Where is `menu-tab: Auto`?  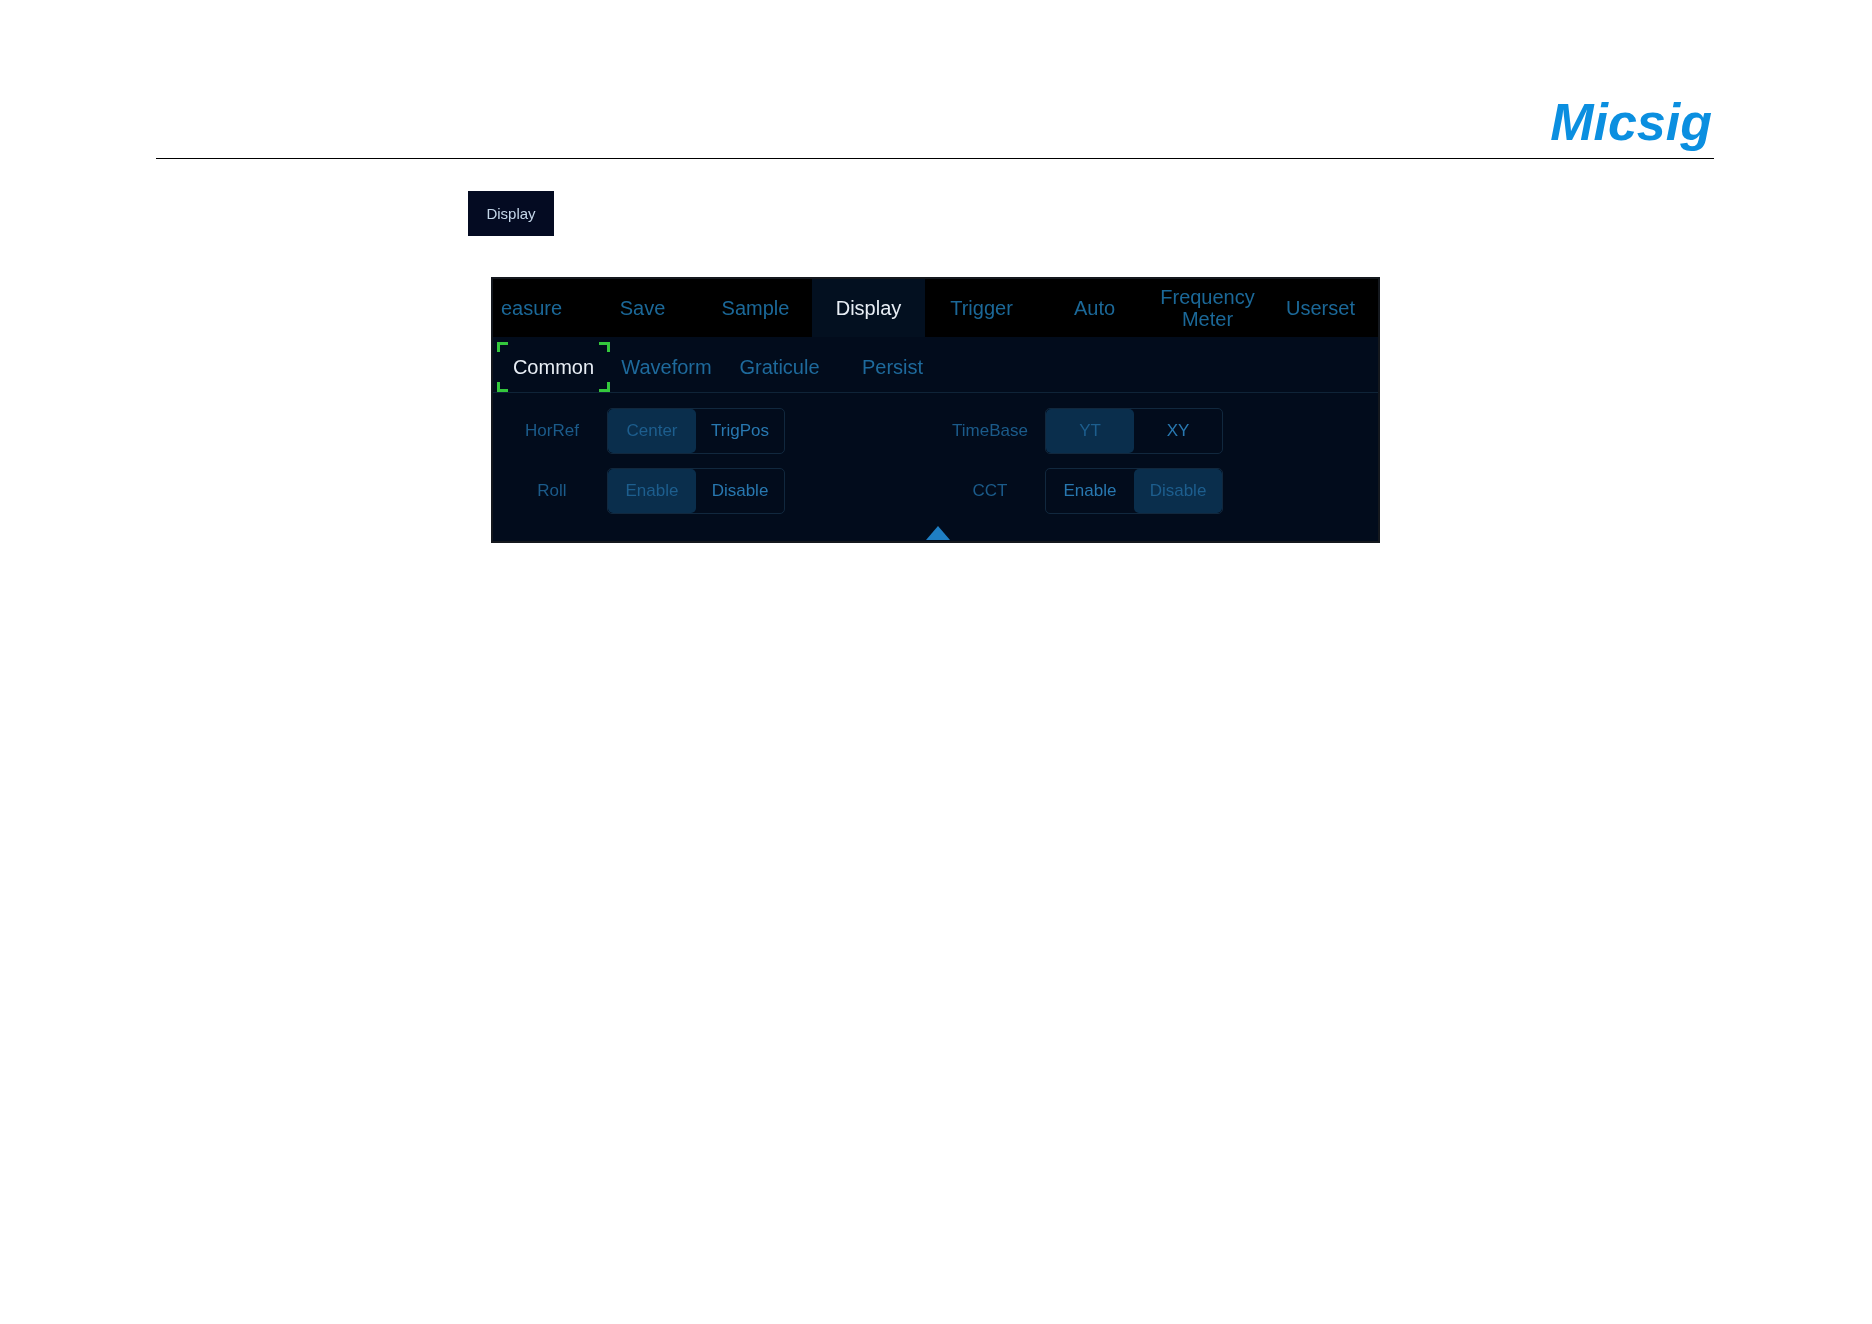
menu-tab: Auto is located at coordinates (1094, 308).